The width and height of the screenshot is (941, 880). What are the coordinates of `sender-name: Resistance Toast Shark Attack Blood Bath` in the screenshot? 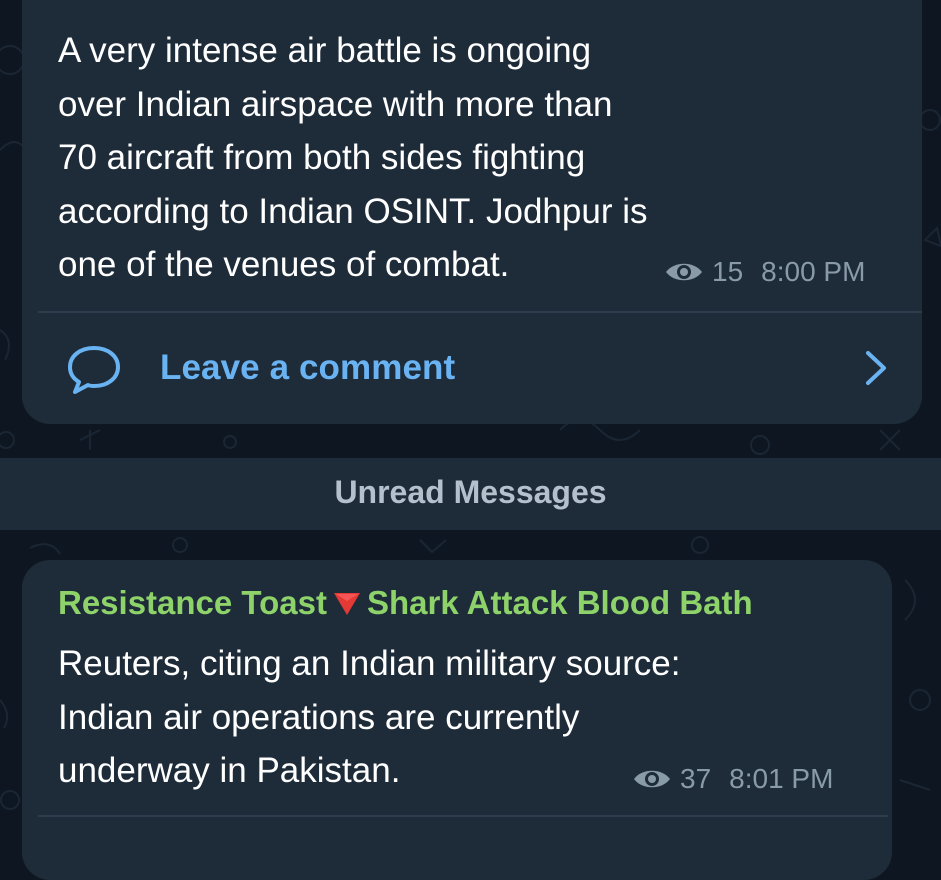 It's located at (405, 603).